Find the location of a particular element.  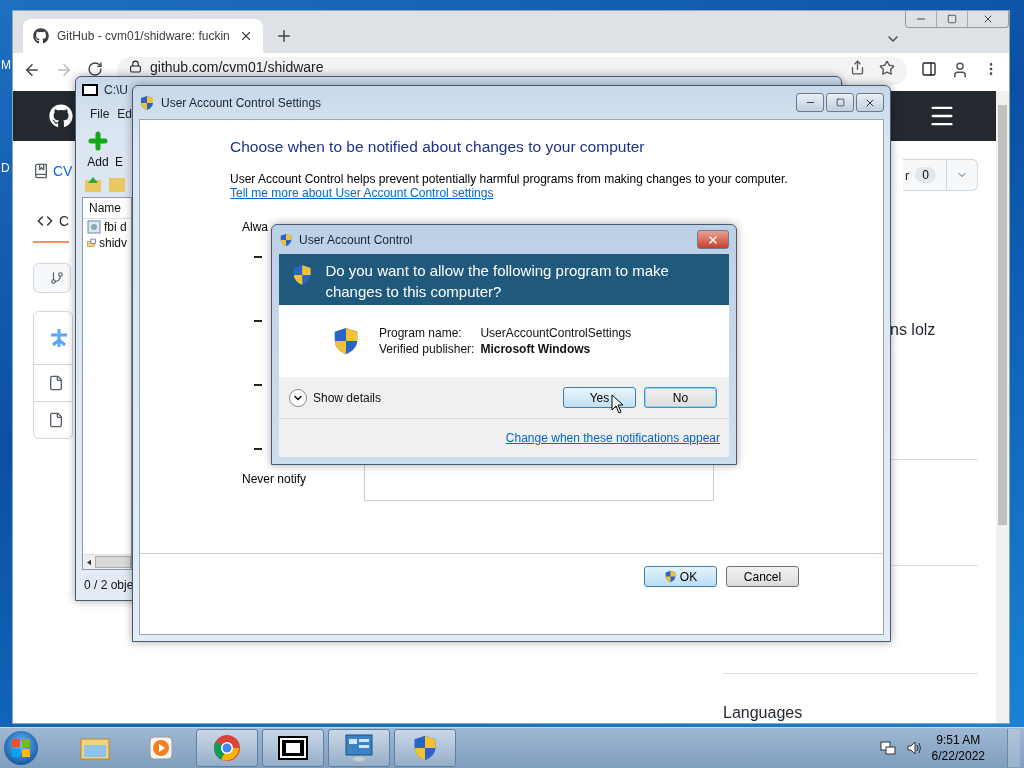

windows-logo-icon is located at coordinates (21, 748).